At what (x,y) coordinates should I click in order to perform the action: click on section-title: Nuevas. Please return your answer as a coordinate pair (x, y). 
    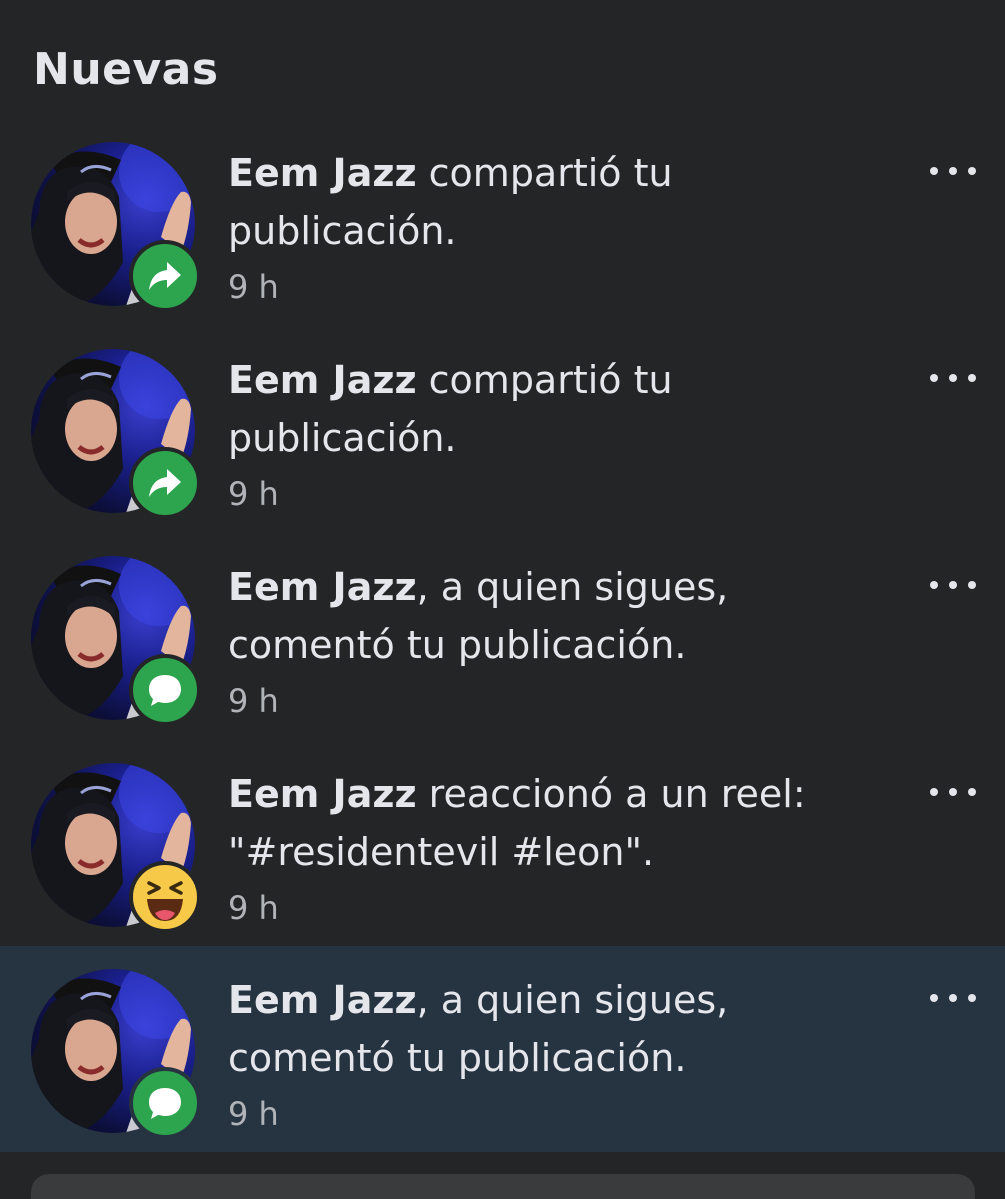
    Looking at the image, I should click on (126, 69).